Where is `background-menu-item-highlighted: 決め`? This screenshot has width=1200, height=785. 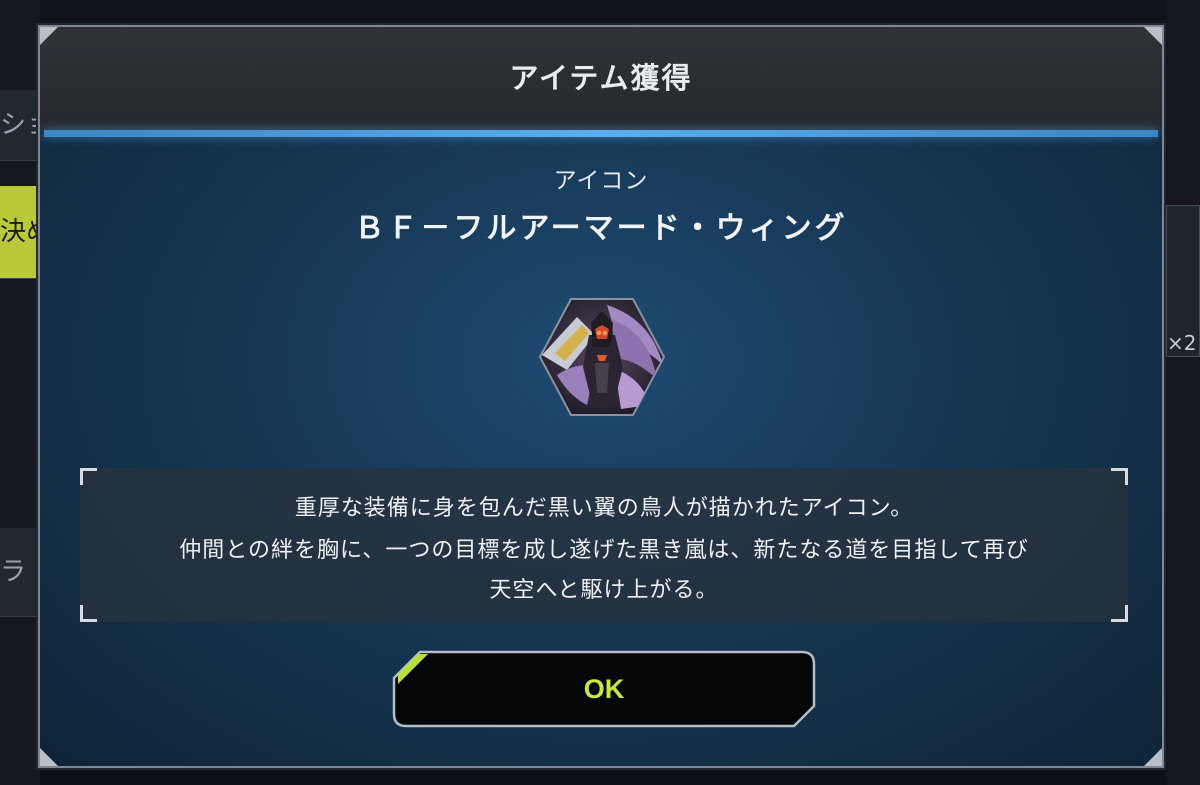 background-menu-item-highlighted: 決め is located at coordinates (19, 232).